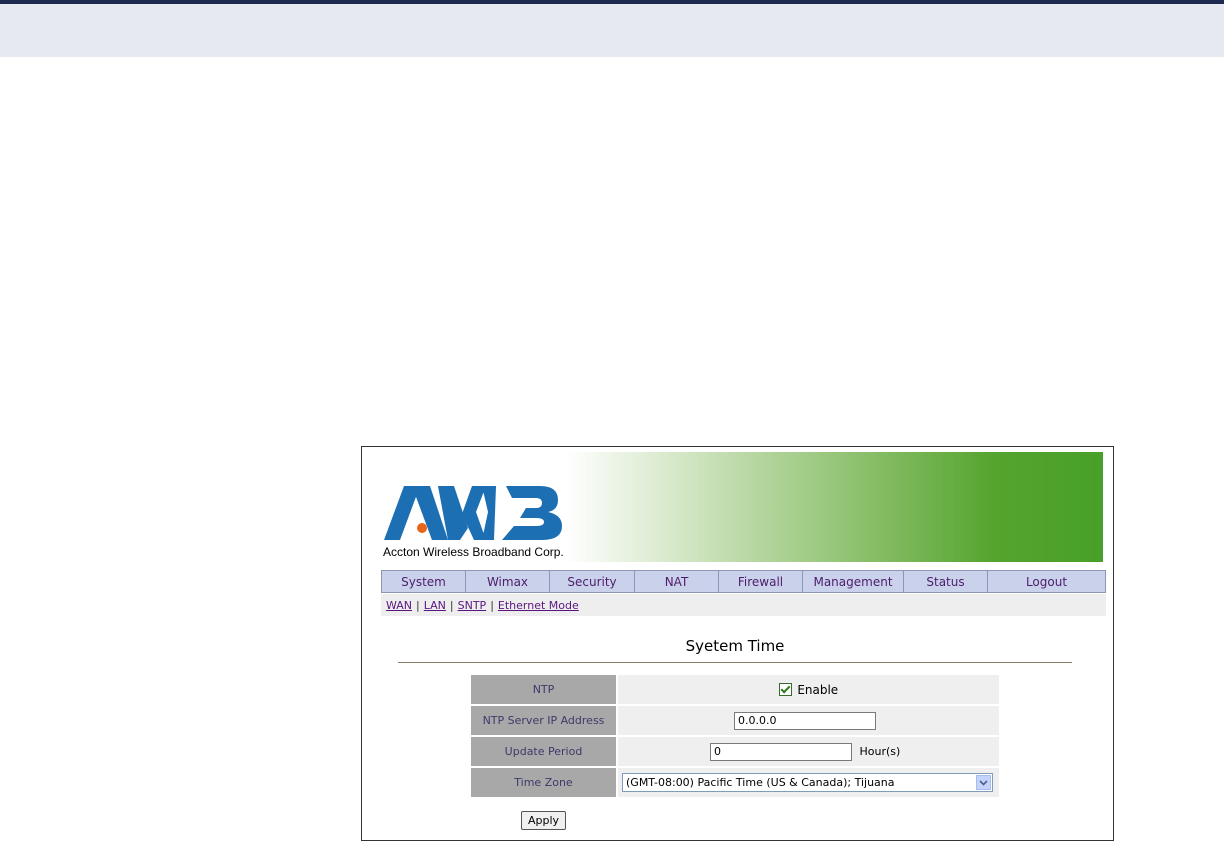 The image size is (1224, 843). I want to click on nav-item-wimax: Wimax, so click(508, 581).